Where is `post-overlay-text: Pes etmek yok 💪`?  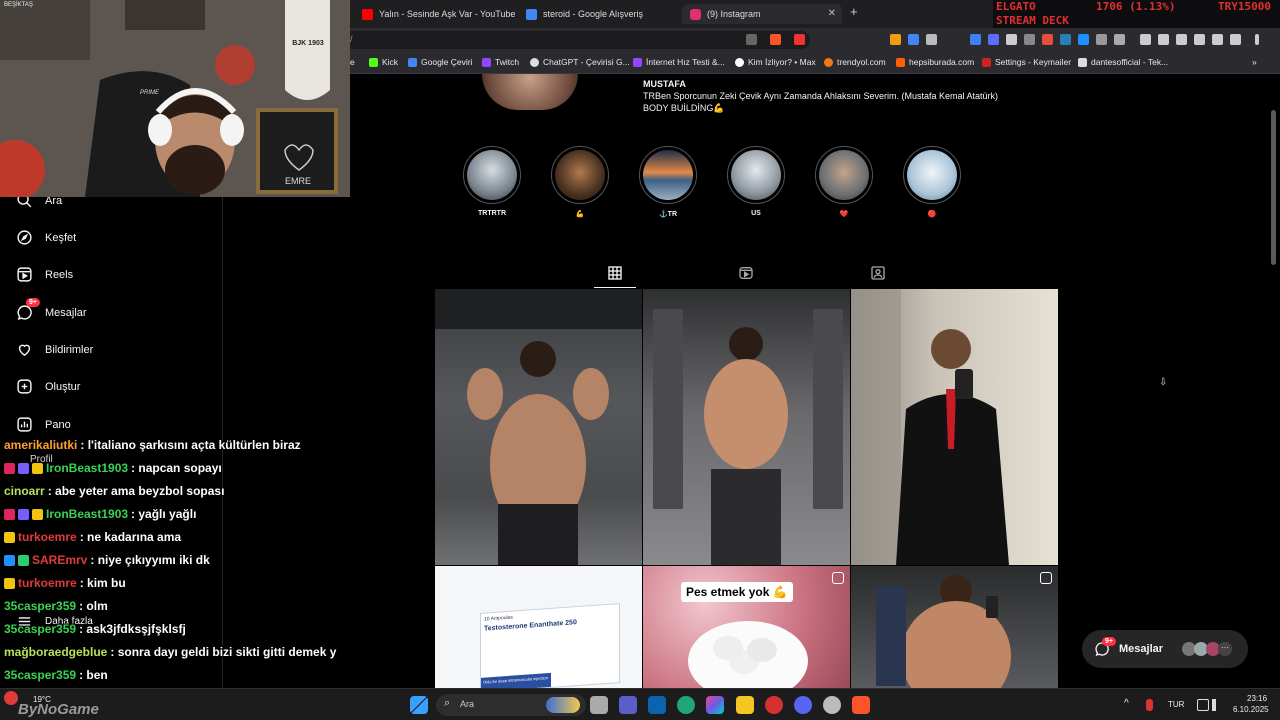
post-overlay-text: Pes etmek yok 💪 is located at coordinates (737, 592).